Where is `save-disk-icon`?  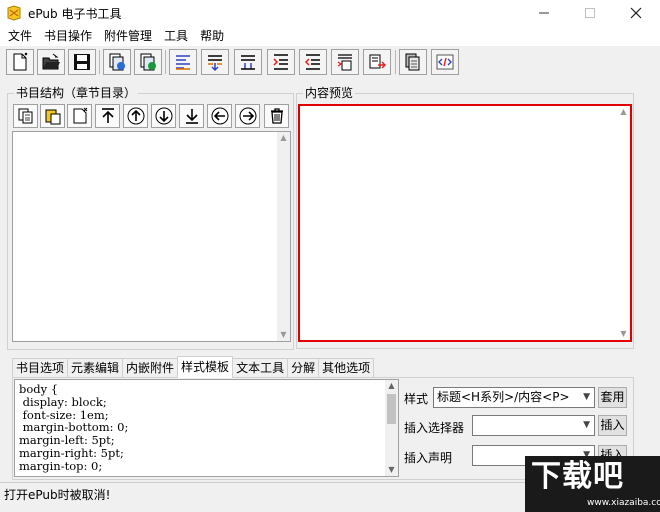
save-disk-icon is located at coordinates (82, 62).